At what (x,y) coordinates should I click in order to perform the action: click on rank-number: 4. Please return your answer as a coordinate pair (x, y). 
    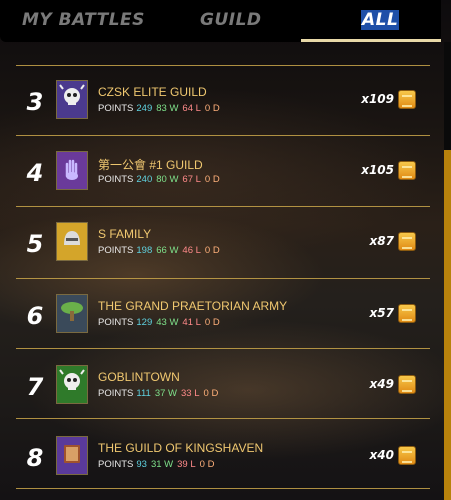
    Looking at the image, I should click on (35, 173).